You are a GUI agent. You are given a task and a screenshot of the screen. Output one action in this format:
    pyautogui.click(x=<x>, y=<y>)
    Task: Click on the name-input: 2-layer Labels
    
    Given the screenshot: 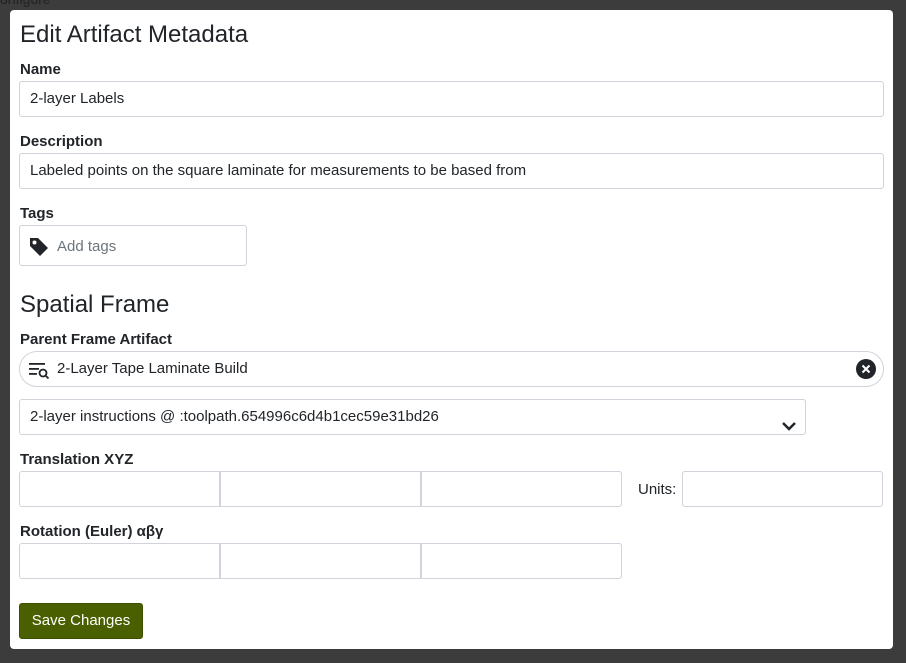 What is the action you would take?
    pyautogui.click(x=451, y=99)
    